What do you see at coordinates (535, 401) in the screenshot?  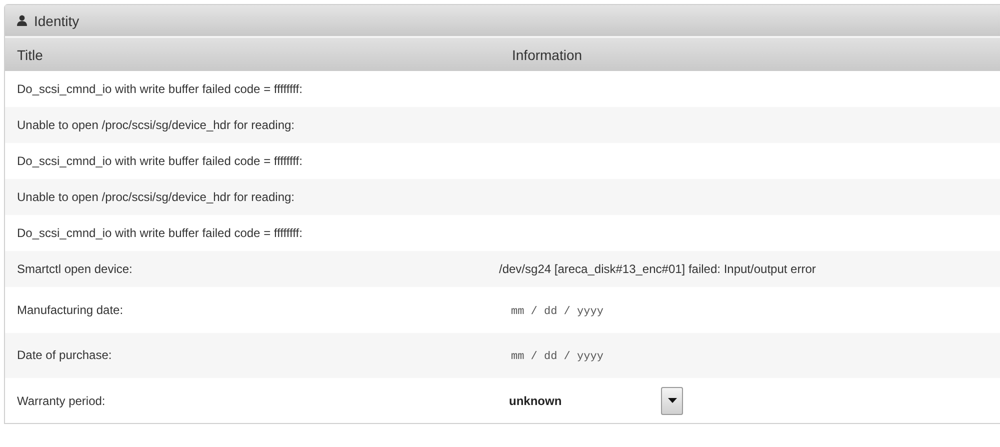 I see `select-value: unknown` at bounding box center [535, 401].